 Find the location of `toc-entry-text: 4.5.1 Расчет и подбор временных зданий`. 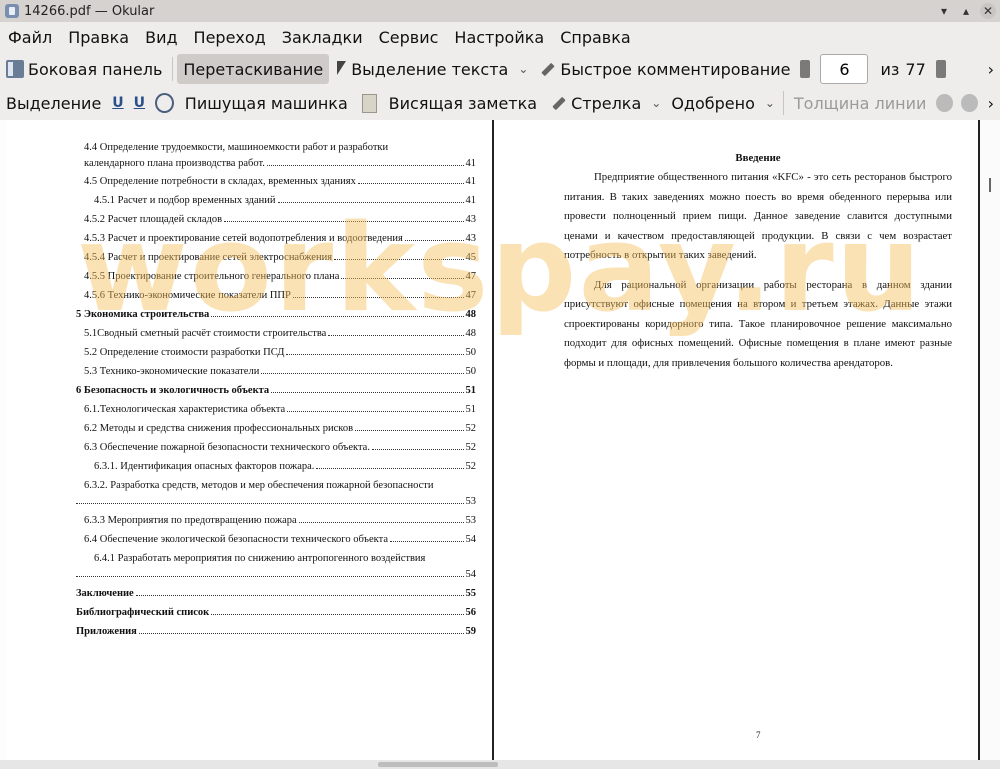

toc-entry-text: 4.5.1 Расчет и подбор временных зданий is located at coordinates (186, 200).